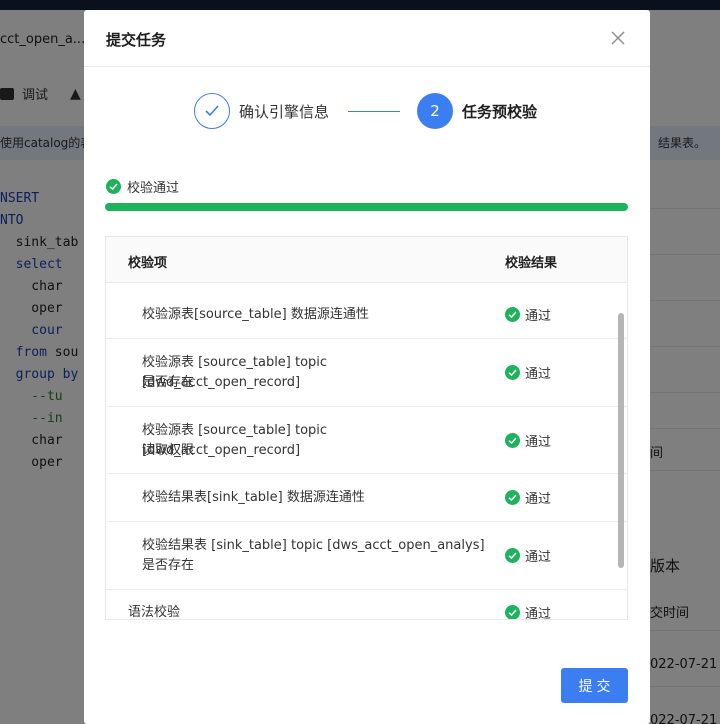 The width and height of the screenshot is (720, 724). Describe the element at coordinates (366, 605) in the screenshot. I see `table-row: 语法校验 通过` at that location.